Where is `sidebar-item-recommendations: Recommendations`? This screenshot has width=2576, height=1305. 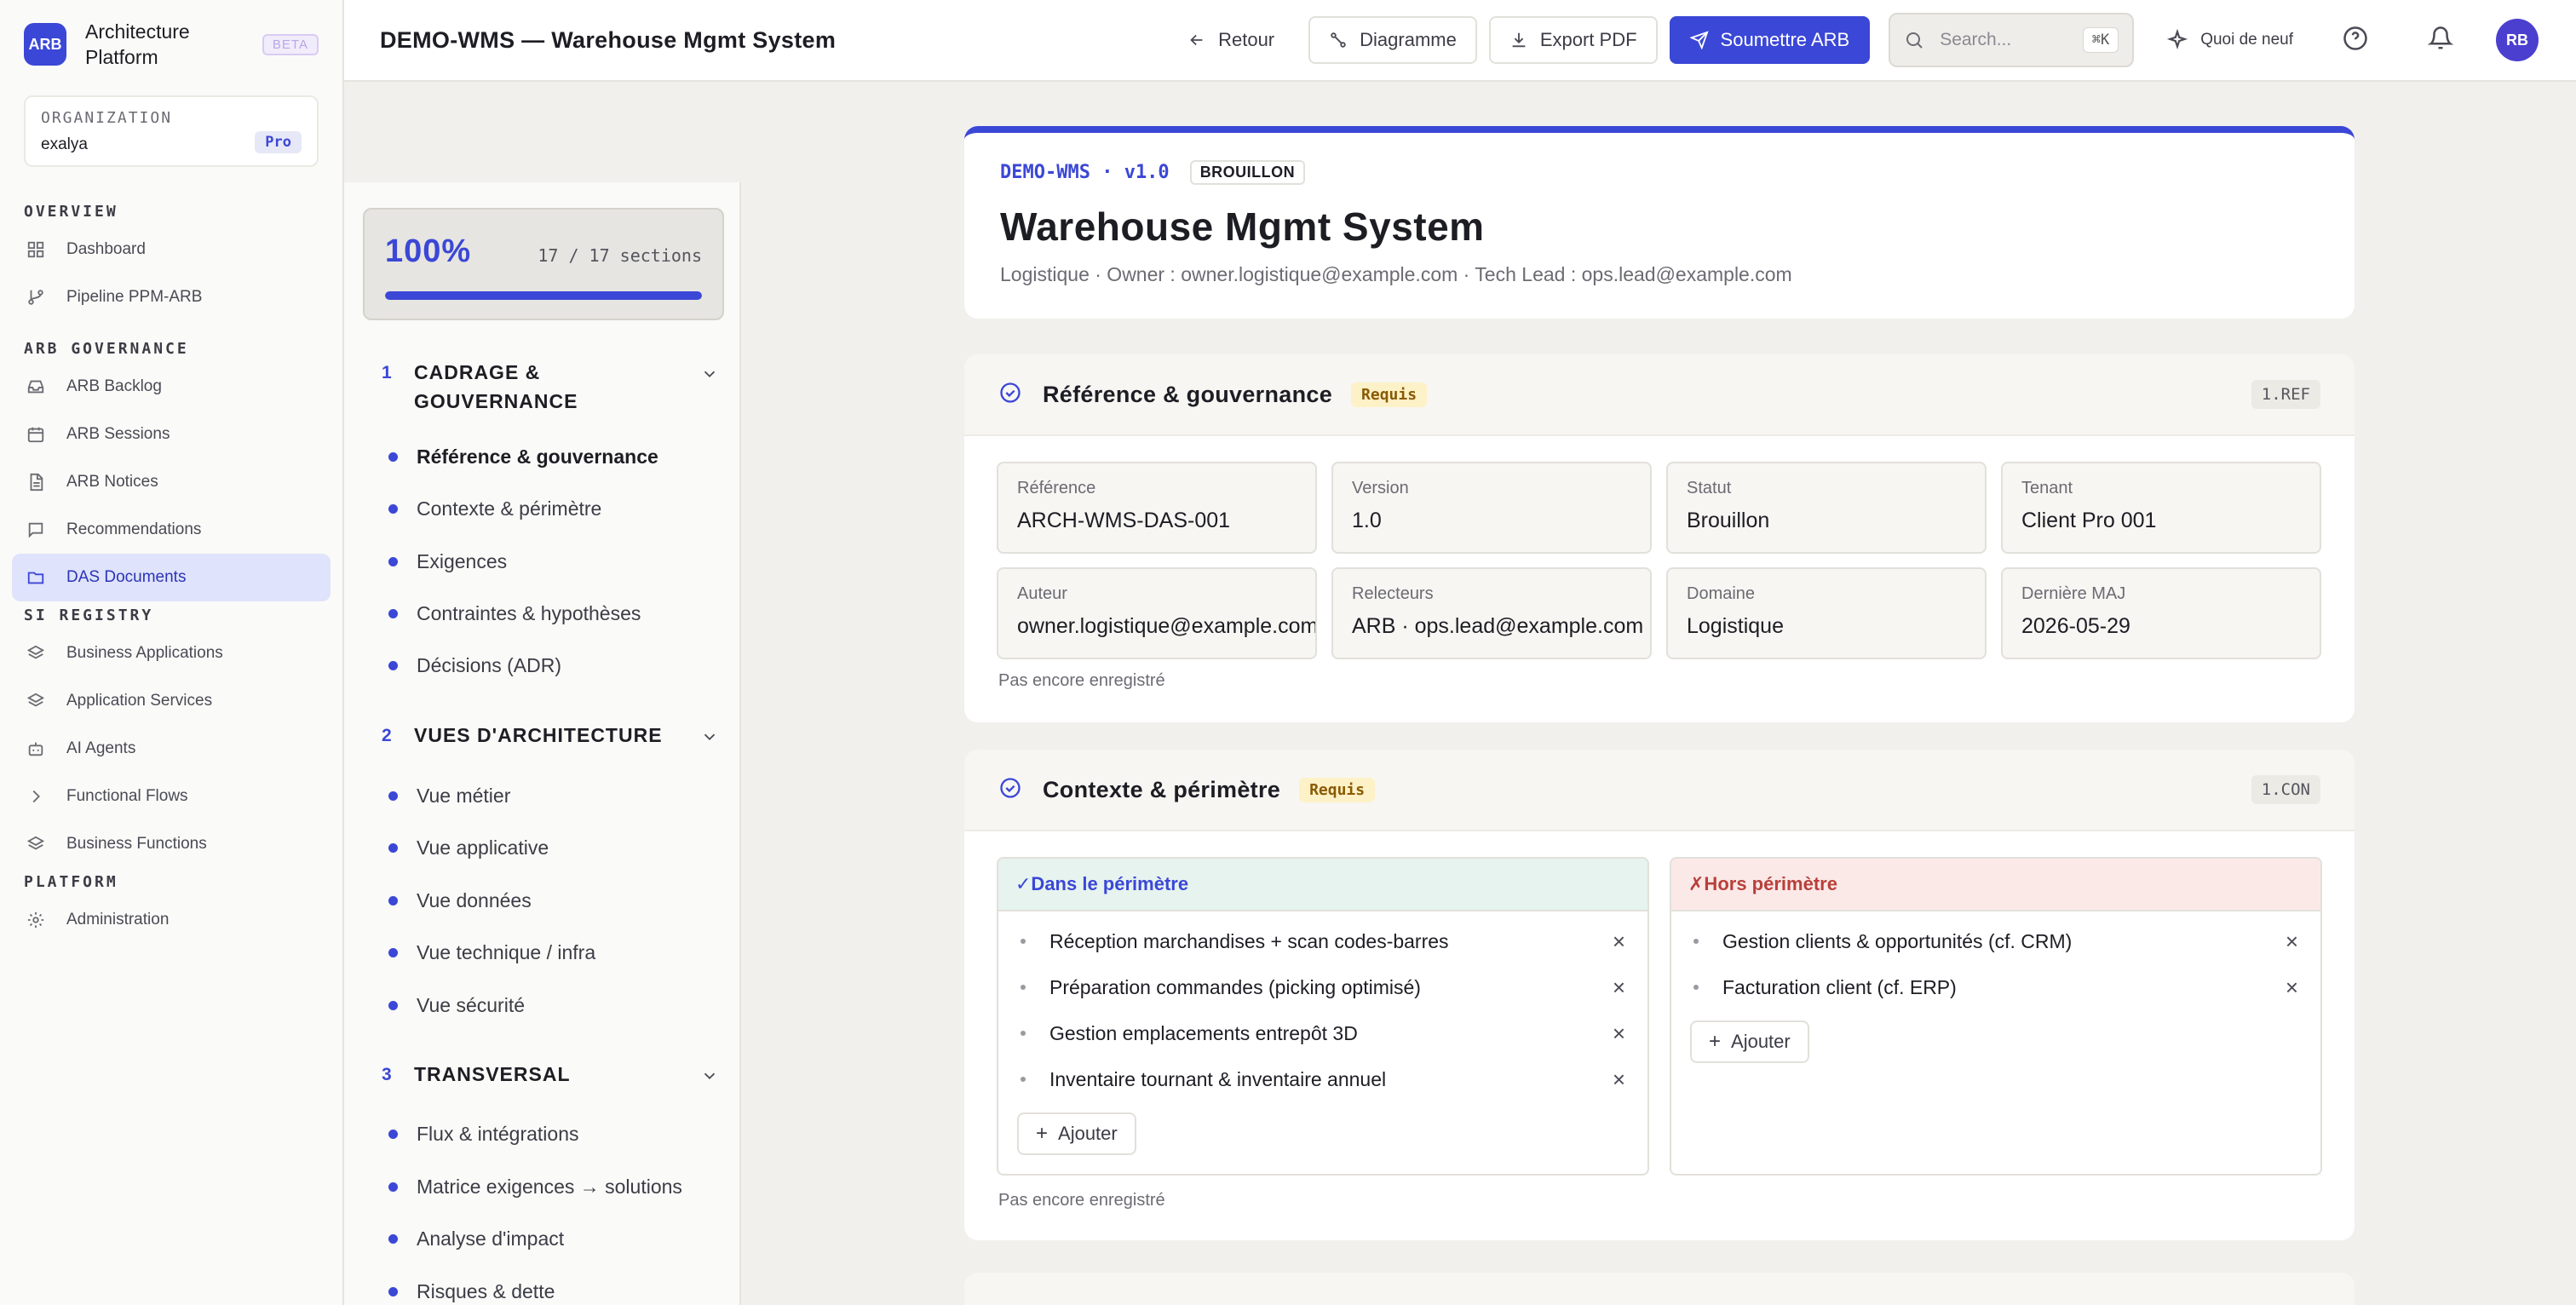 sidebar-item-recommendations: Recommendations is located at coordinates (171, 530).